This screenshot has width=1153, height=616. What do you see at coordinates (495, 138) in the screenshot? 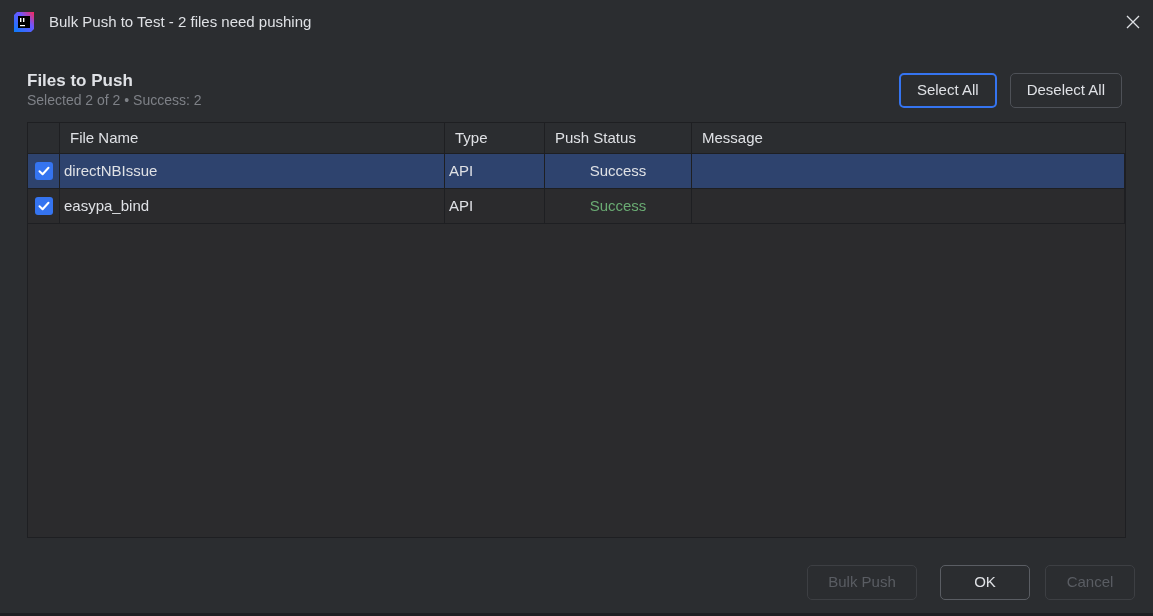
I see `column-header: Type` at bounding box center [495, 138].